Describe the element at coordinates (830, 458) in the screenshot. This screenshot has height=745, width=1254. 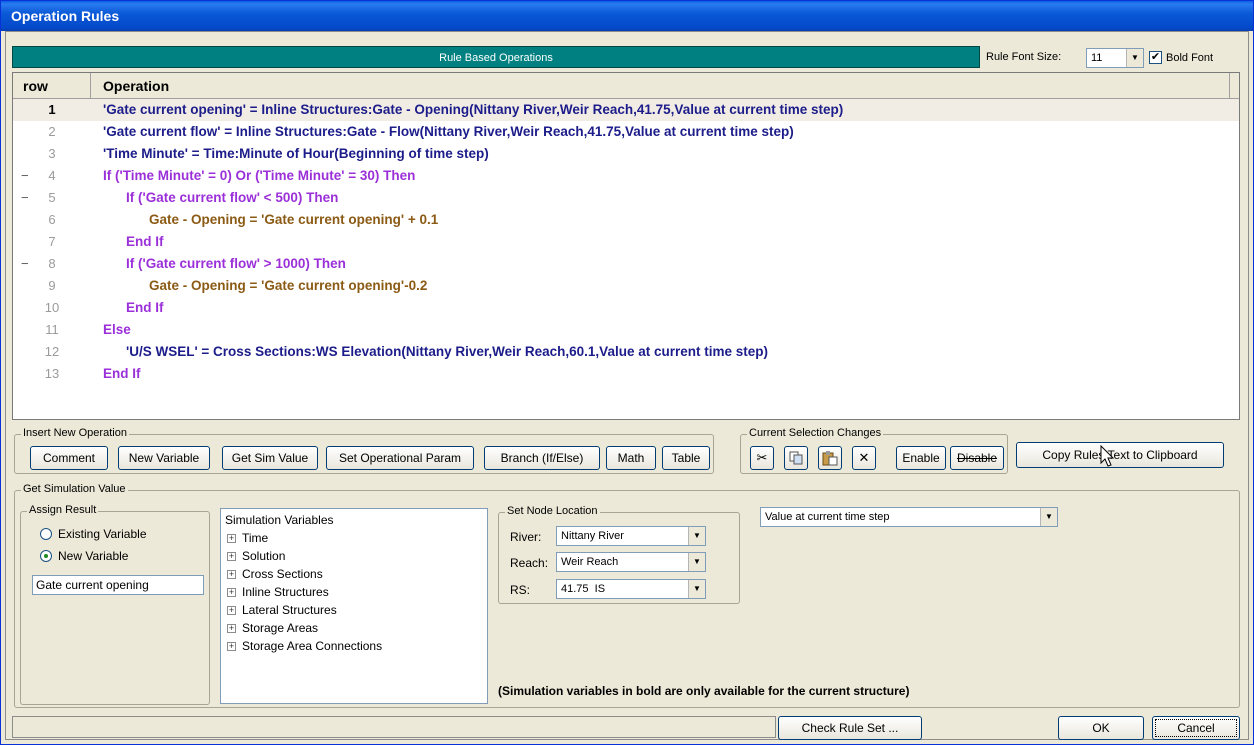
I see `paste-icon` at that location.